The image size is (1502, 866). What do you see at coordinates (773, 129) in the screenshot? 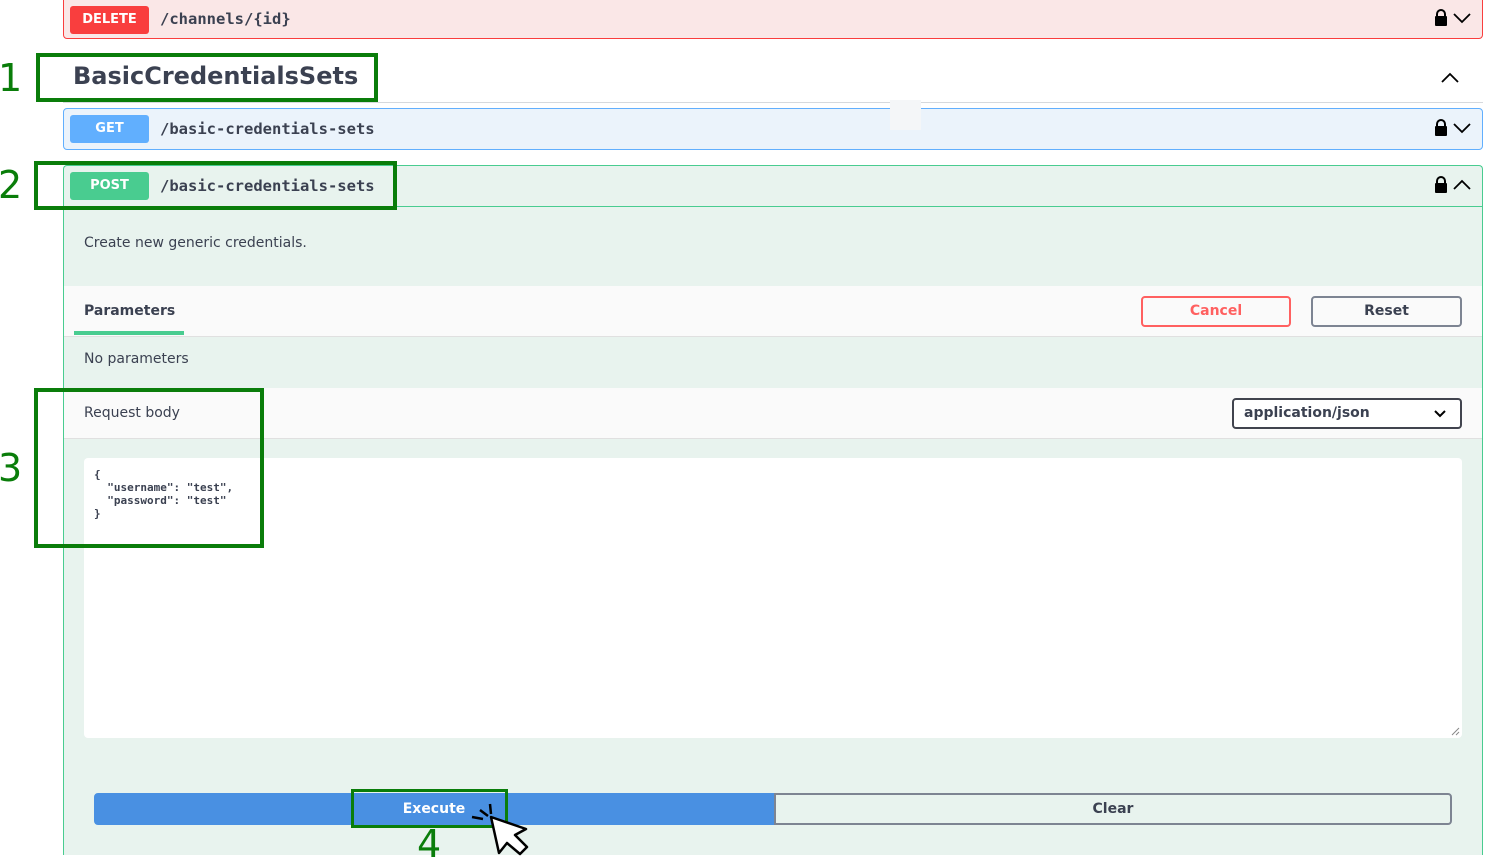
I see `operation-get: GET /basic-credentials-sets` at bounding box center [773, 129].